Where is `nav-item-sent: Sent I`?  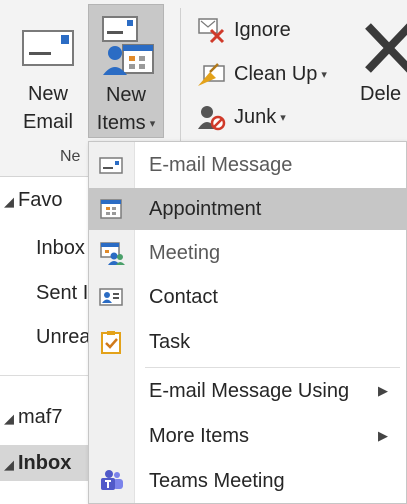
nav-item-sent: Sent I is located at coordinates (45, 293).